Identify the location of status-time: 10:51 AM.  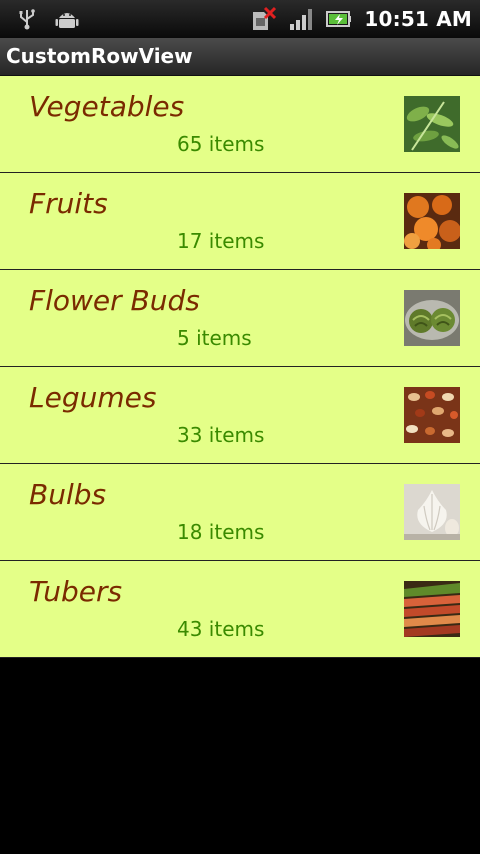
(418, 19).